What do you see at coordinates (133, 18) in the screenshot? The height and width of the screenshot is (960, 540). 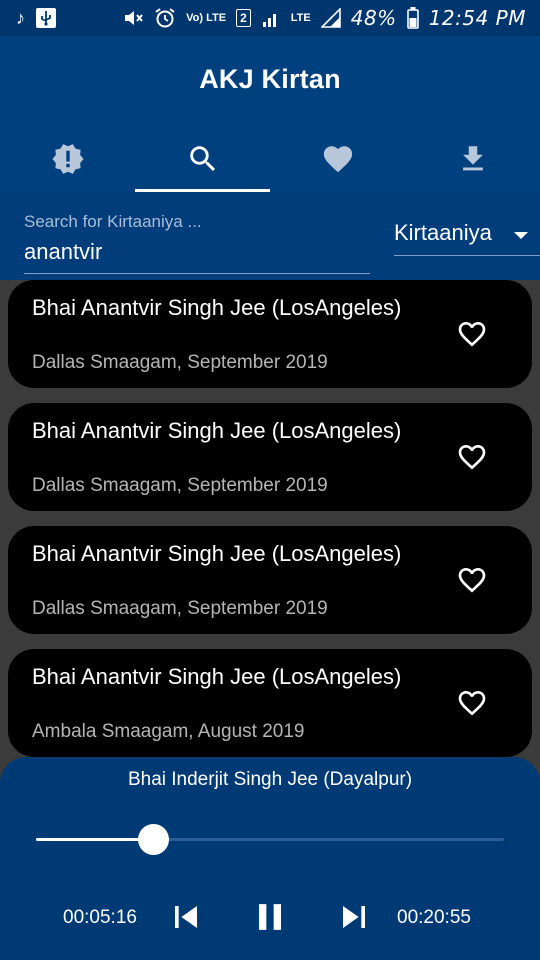 I see `mute-icon` at bounding box center [133, 18].